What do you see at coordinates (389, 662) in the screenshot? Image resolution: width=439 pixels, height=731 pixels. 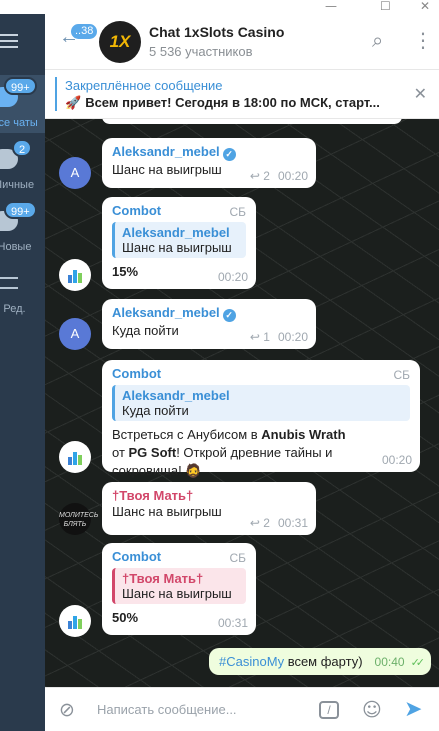 I see `message-time: 00:40` at bounding box center [389, 662].